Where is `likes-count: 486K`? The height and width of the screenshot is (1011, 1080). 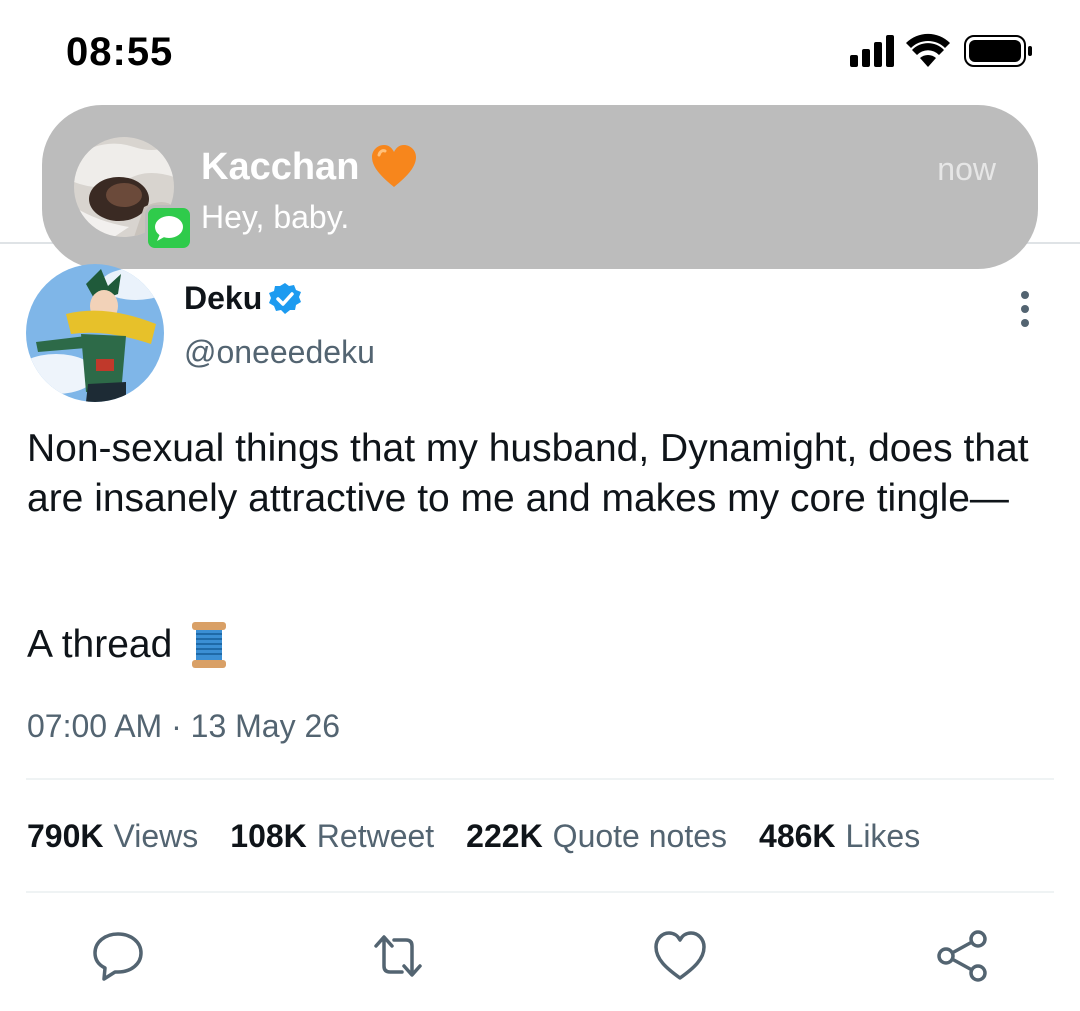 likes-count: 486K is located at coordinates (797, 836).